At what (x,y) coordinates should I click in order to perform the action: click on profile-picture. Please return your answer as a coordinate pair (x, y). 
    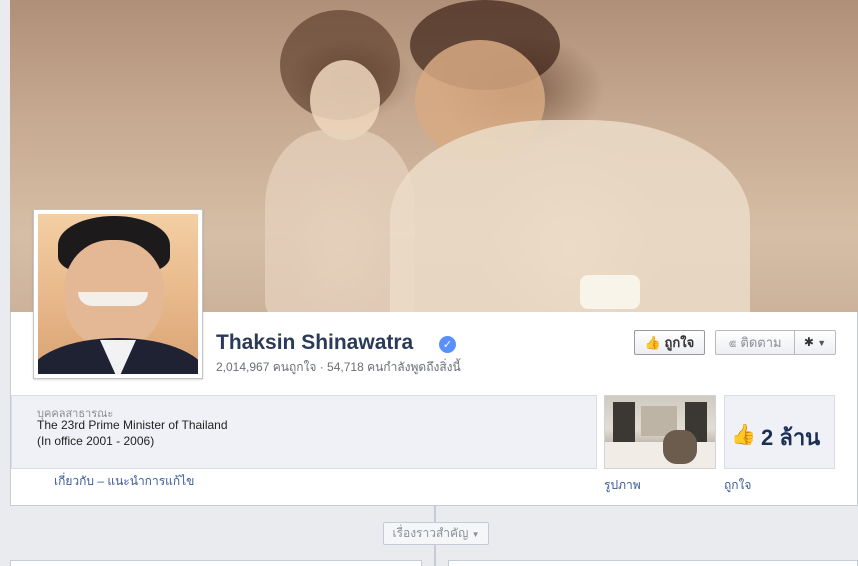
    Looking at the image, I should click on (118, 294).